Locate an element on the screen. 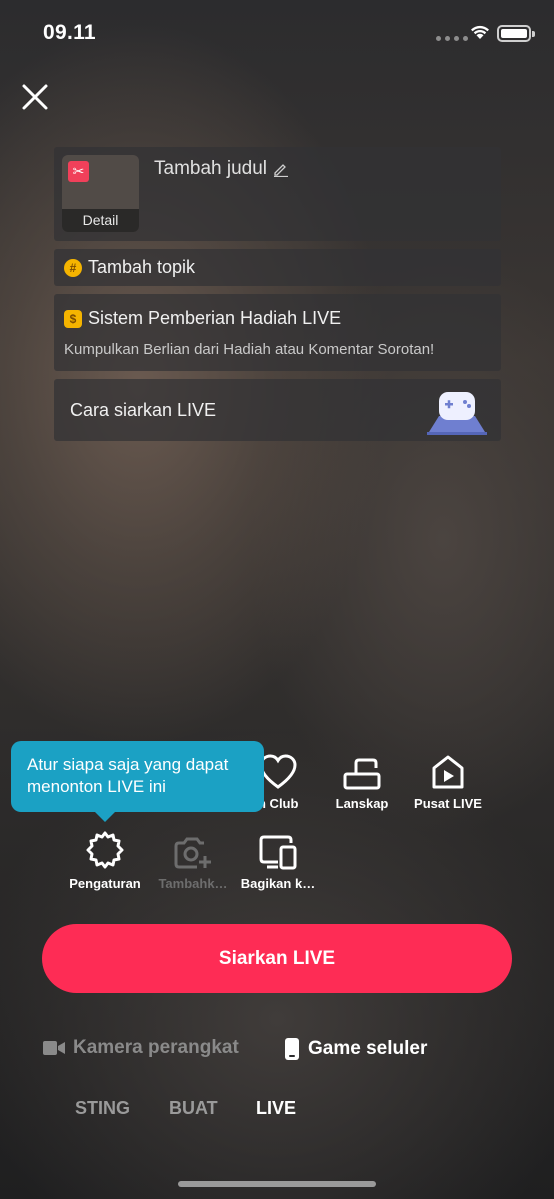 The height and width of the screenshot is (1199, 554). landscape-label: Lanskap is located at coordinates (362, 803).